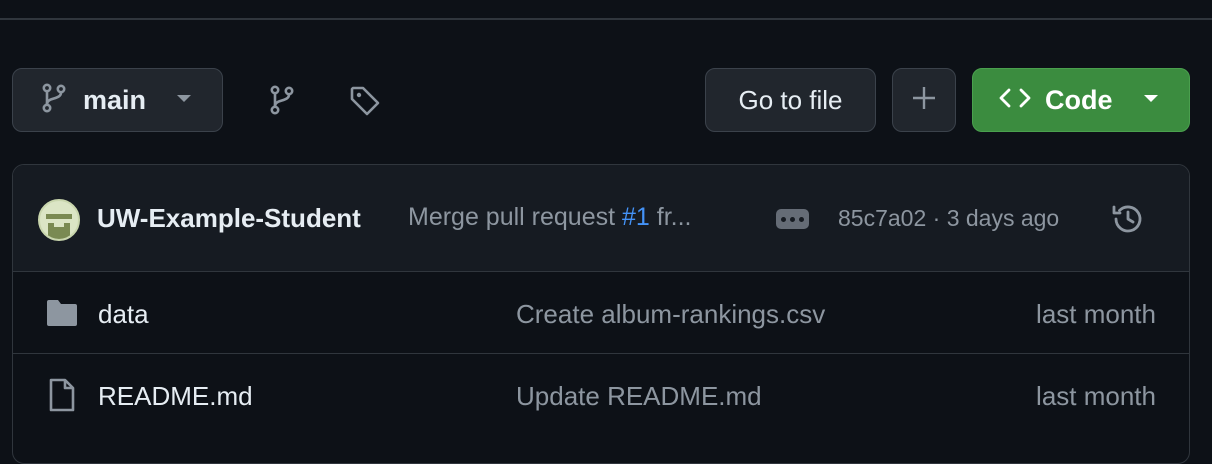 Image resolution: width=1212 pixels, height=464 pixels. Describe the element at coordinates (175, 396) in the screenshot. I see `file-name-link: README.md` at that location.